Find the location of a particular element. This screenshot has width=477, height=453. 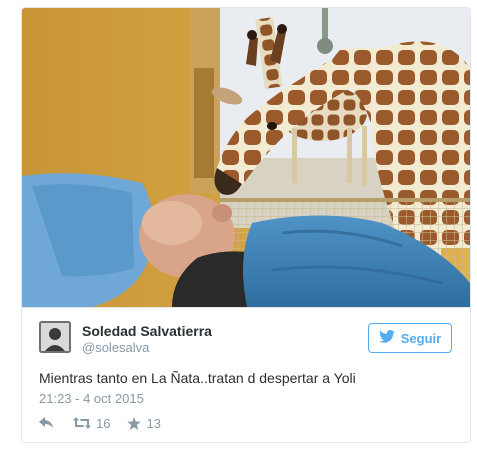

author-handle: @solesalva is located at coordinates (115, 347).